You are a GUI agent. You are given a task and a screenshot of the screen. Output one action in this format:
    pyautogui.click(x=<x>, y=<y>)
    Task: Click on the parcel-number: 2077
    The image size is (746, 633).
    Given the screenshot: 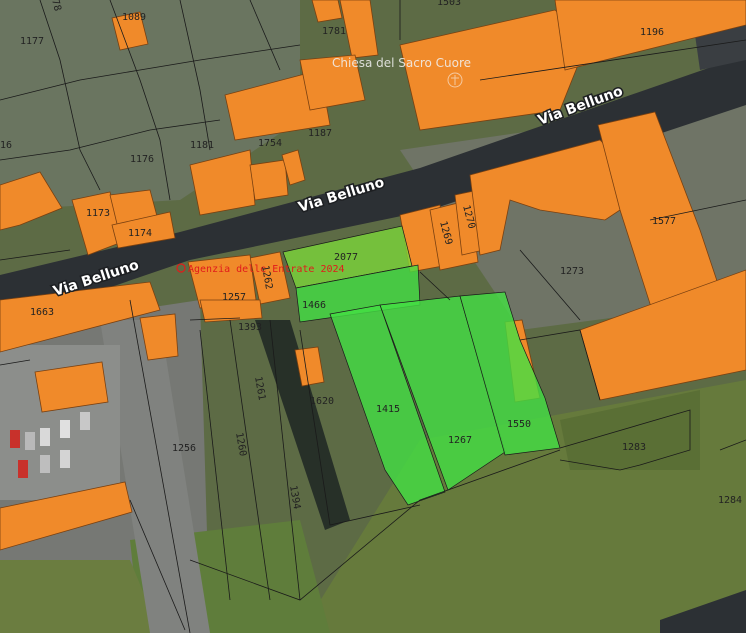 What is the action you would take?
    pyautogui.click(x=346, y=257)
    